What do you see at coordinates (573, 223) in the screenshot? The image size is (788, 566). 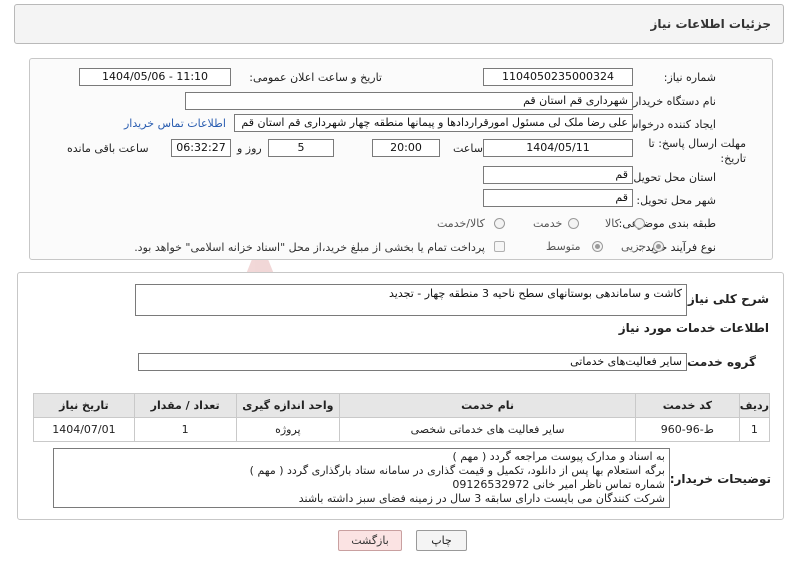 I see `category-radio-service` at bounding box center [573, 223].